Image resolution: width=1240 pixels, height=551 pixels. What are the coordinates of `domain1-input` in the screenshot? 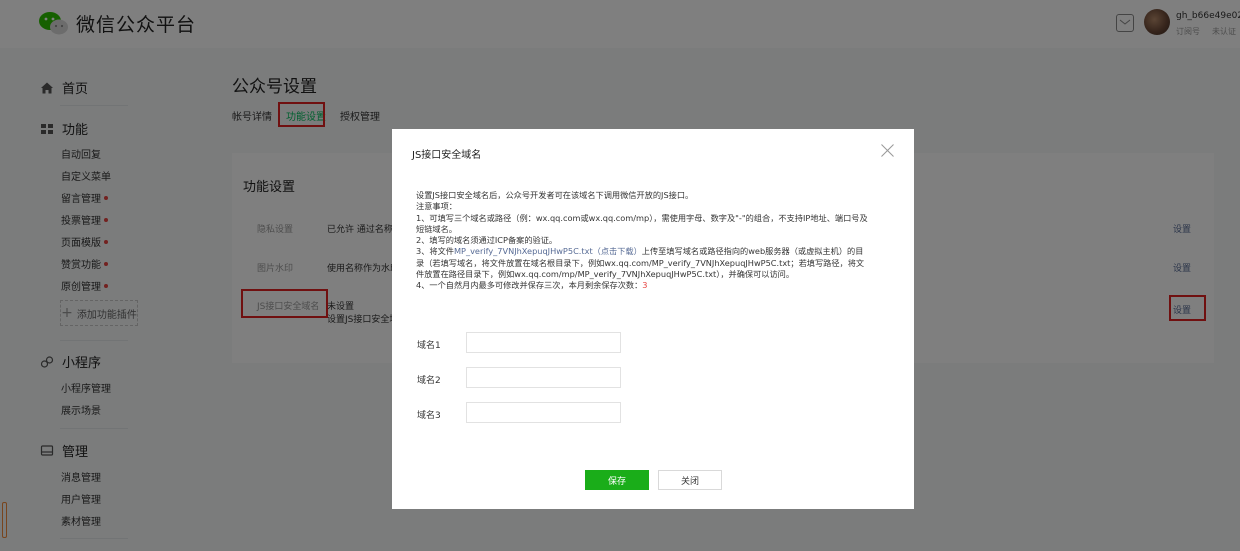 It's located at (543, 342).